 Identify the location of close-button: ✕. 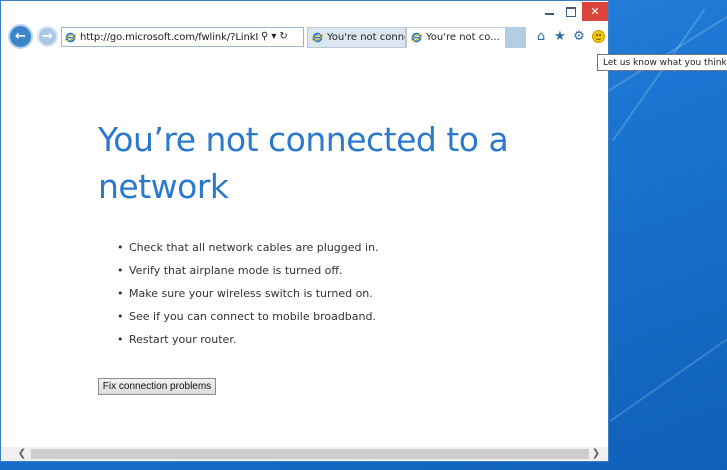
(595, 11).